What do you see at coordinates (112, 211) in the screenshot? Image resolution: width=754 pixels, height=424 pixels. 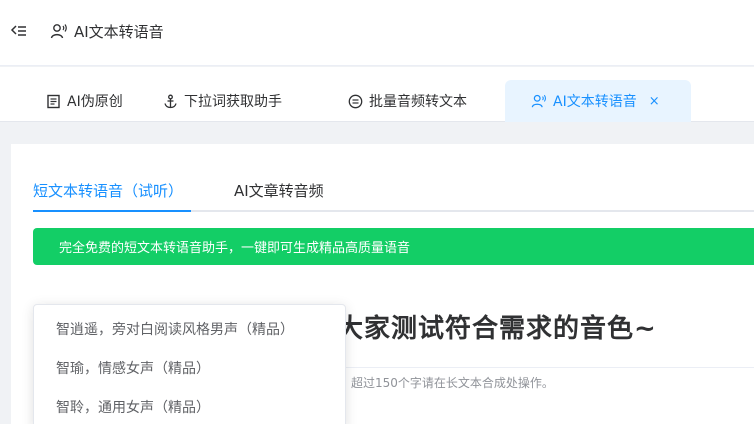 I see `active-subtab-indicator` at bounding box center [112, 211].